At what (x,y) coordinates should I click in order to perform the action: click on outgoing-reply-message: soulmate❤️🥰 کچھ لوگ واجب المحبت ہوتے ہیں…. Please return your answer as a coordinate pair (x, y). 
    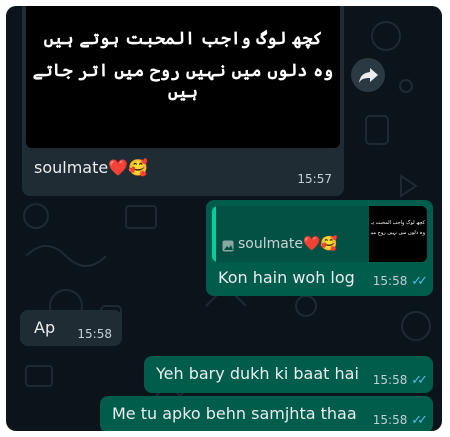
    Looking at the image, I should click on (319, 248).